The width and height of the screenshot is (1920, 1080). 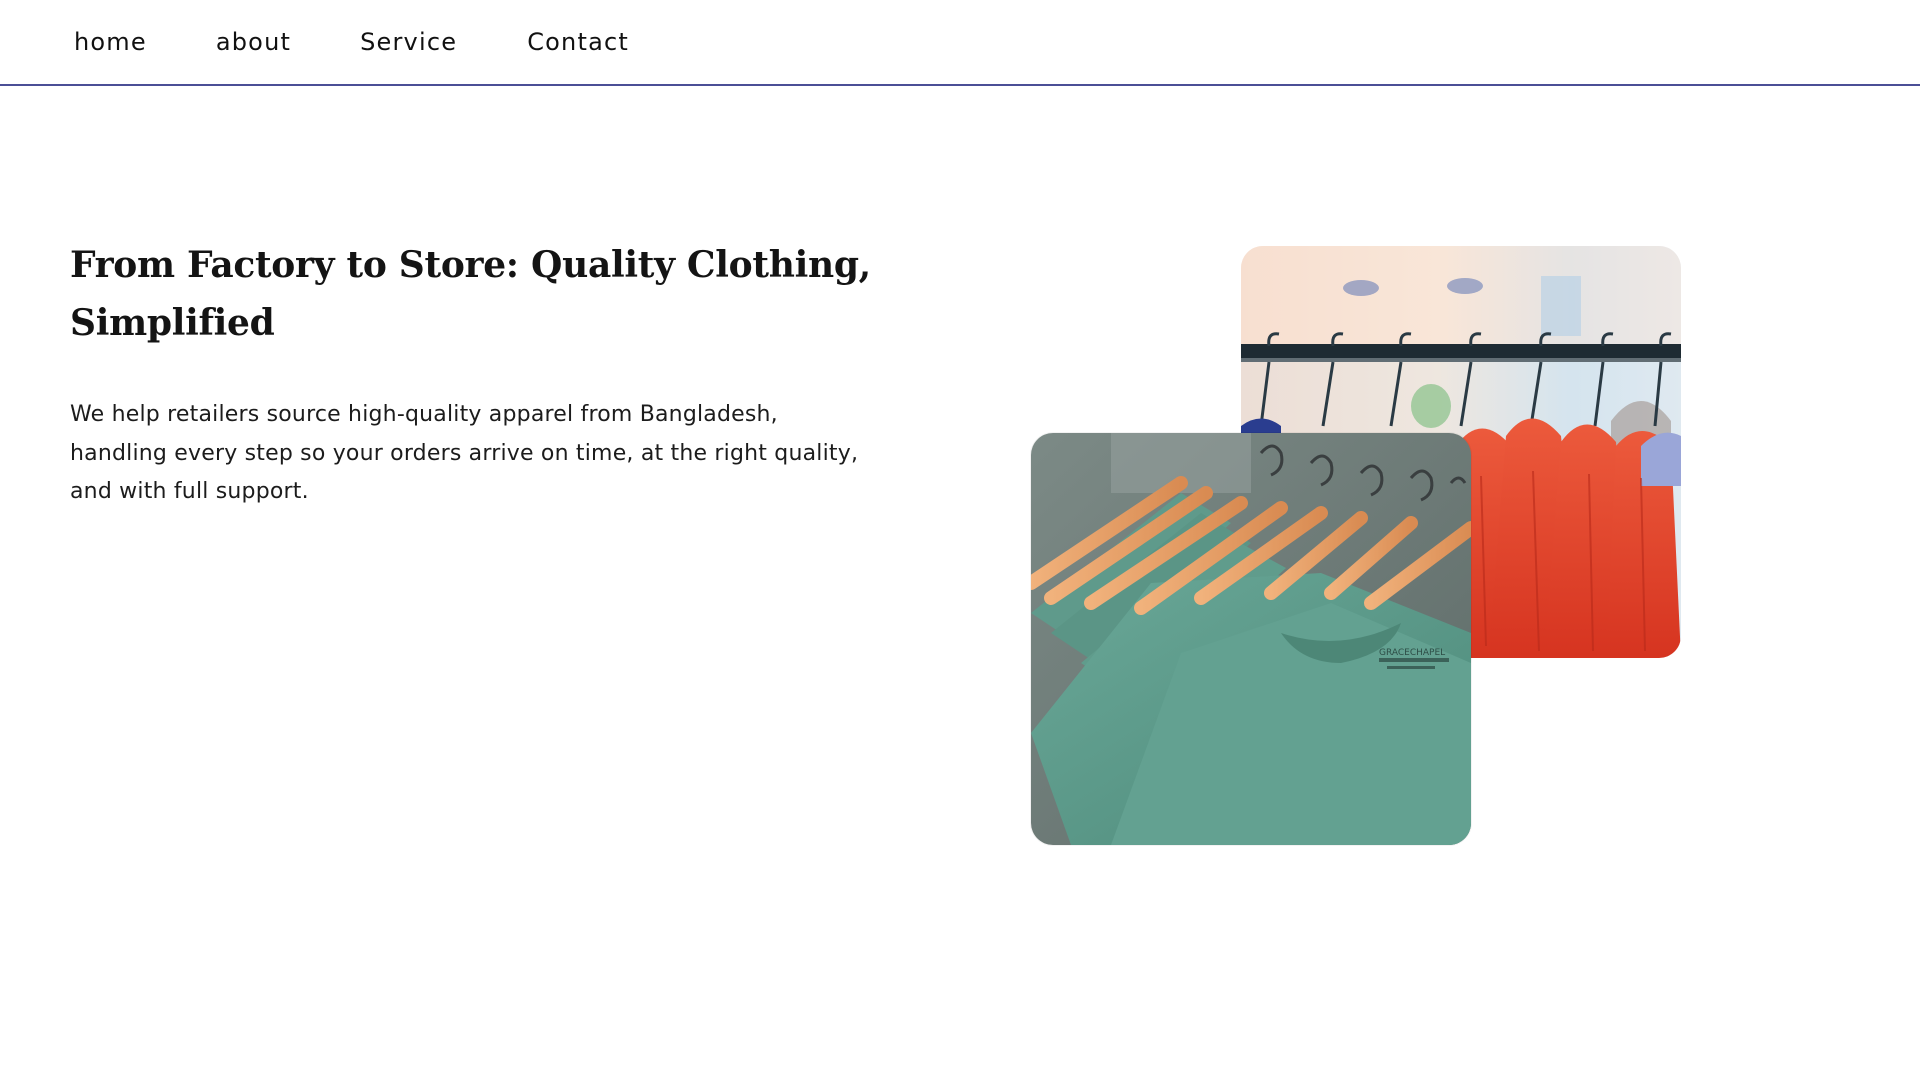 I want to click on nav-service-link: Service, so click(x=408, y=42).